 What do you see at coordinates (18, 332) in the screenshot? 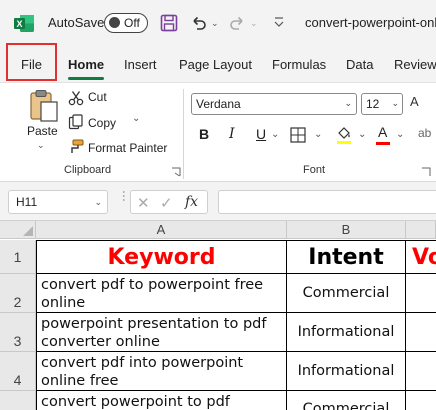
I see `row-header: 3` at bounding box center [18, 332].